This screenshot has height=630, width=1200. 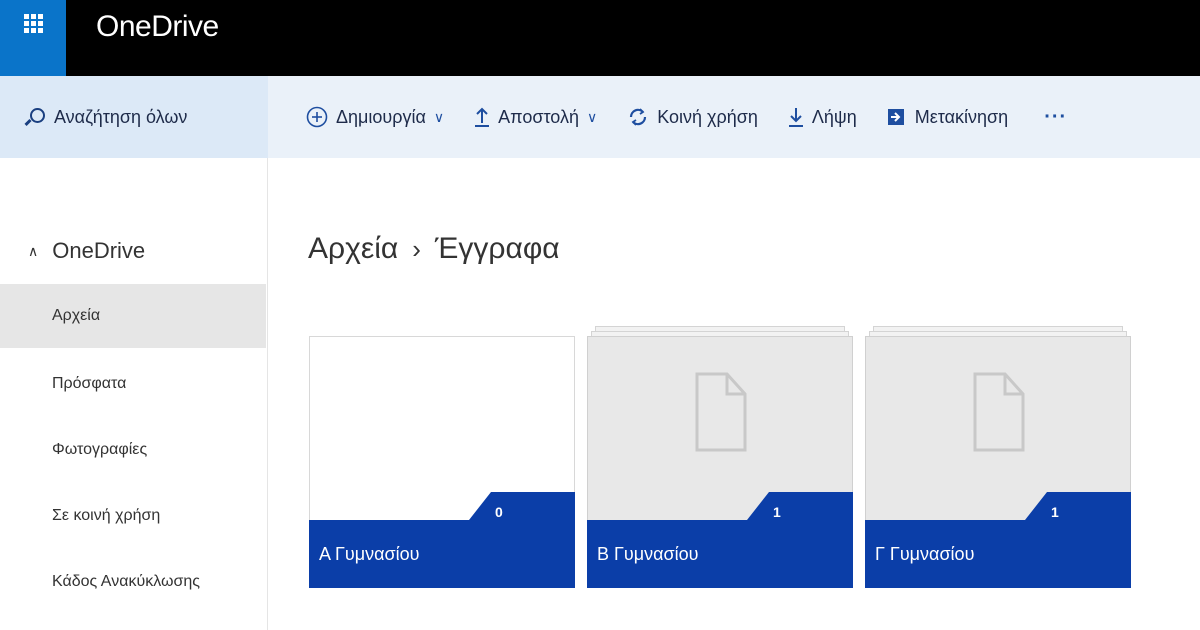 I want to click on folder-tile: 1 Β Γυμνασίου, so click(x=720, y=455).